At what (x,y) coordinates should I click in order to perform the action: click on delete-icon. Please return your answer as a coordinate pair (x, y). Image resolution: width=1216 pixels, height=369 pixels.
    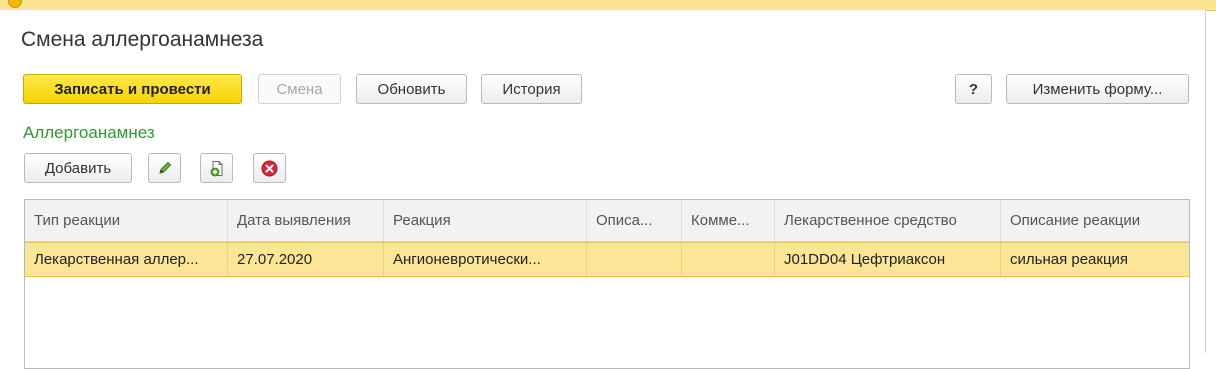
    Looking at the image, I should click on (269, 168).